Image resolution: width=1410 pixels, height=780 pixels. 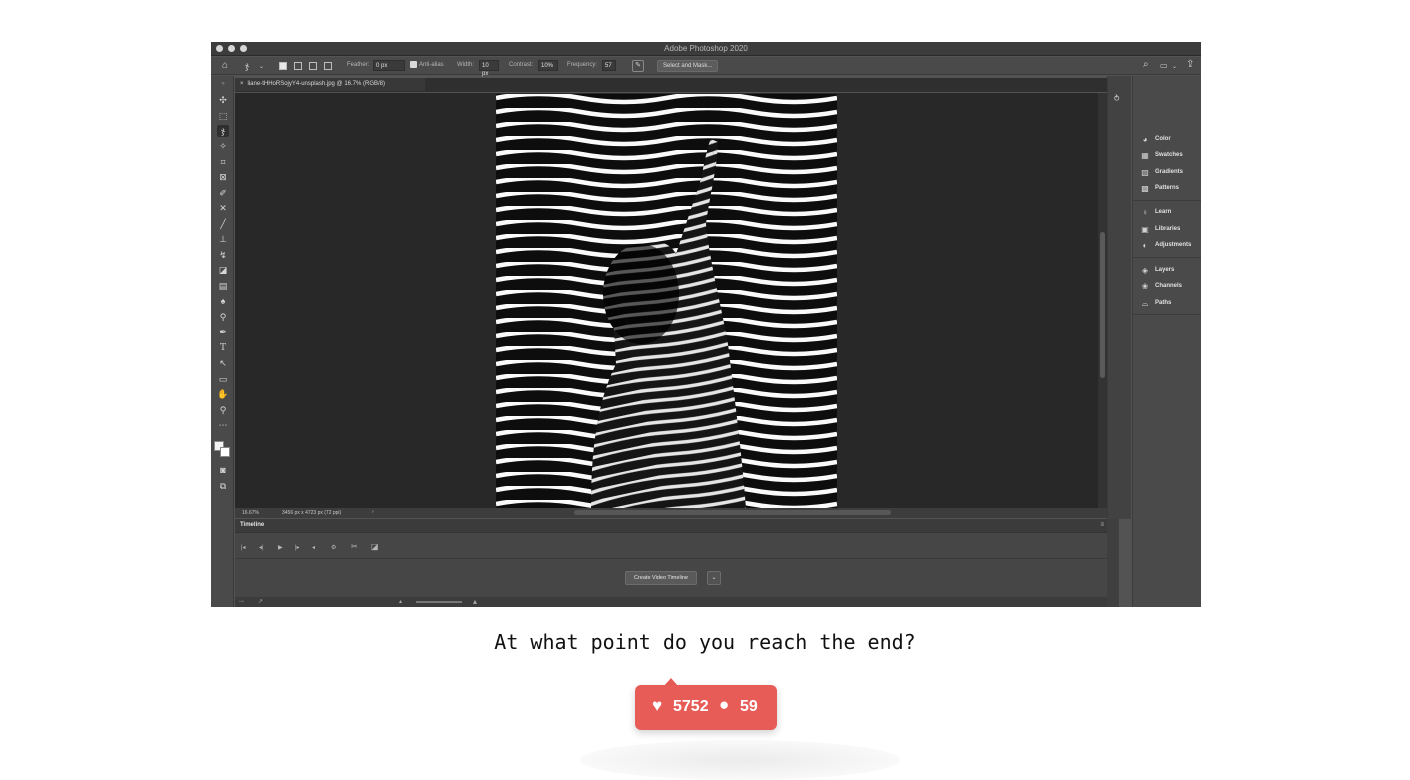 I want to click on move-tool-icon: ✣, so click(x=223, y=100).